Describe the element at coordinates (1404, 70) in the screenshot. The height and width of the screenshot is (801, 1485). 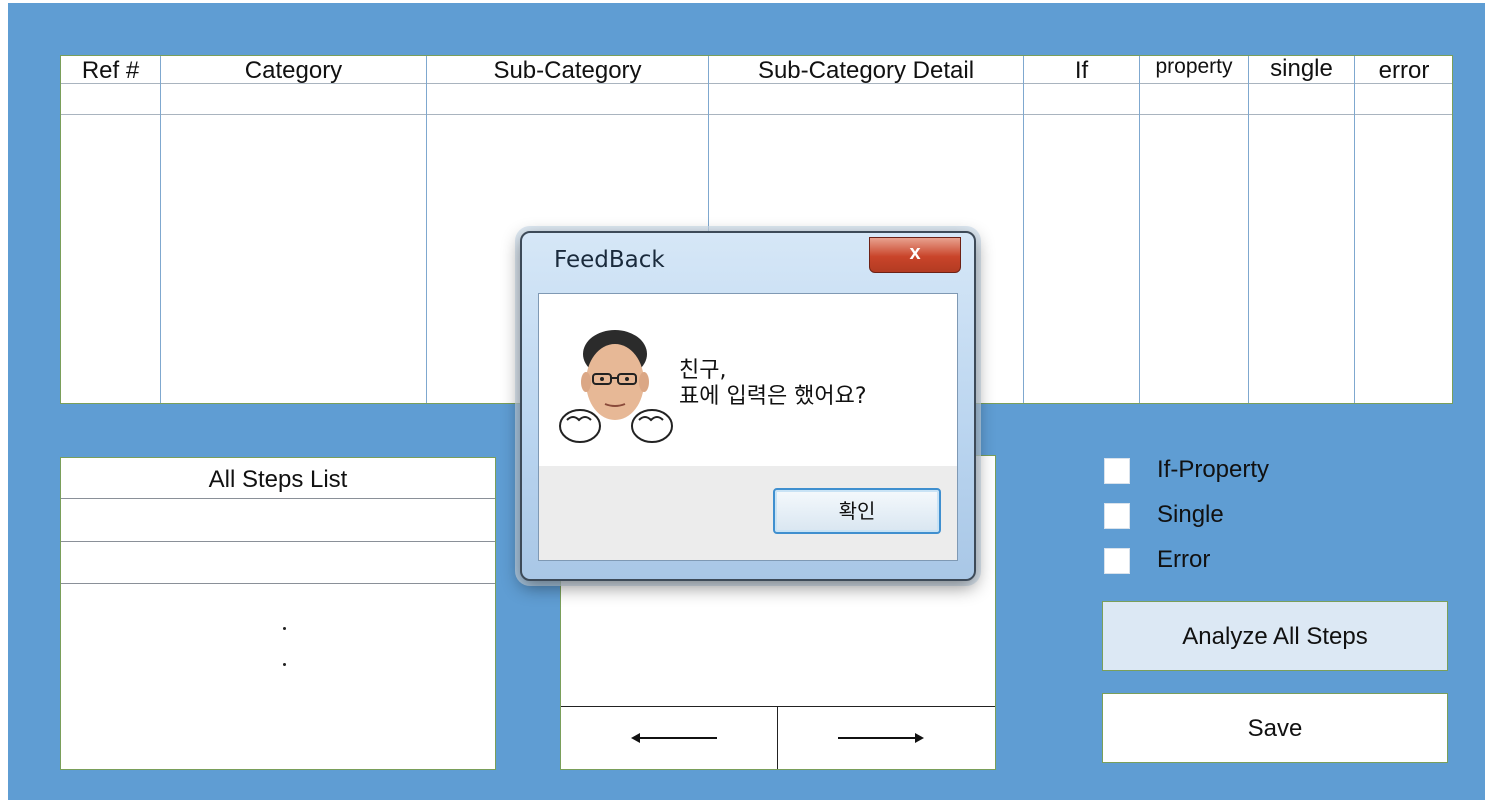
I see `header-error: error` at that location.